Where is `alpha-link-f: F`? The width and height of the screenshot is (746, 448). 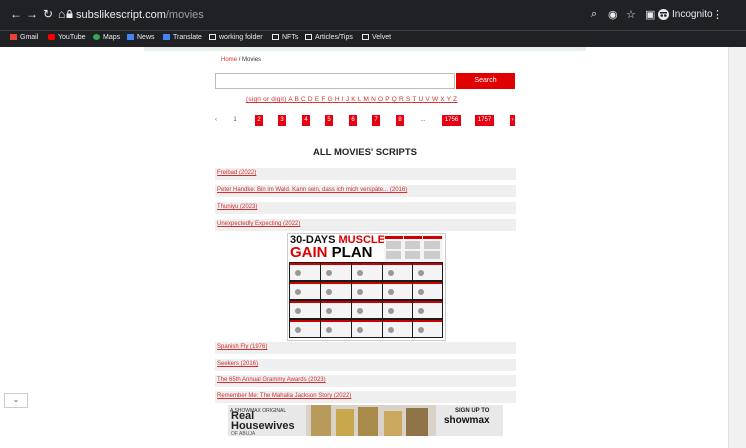 alpha-link-f: F is located at coordinates (323, 99).